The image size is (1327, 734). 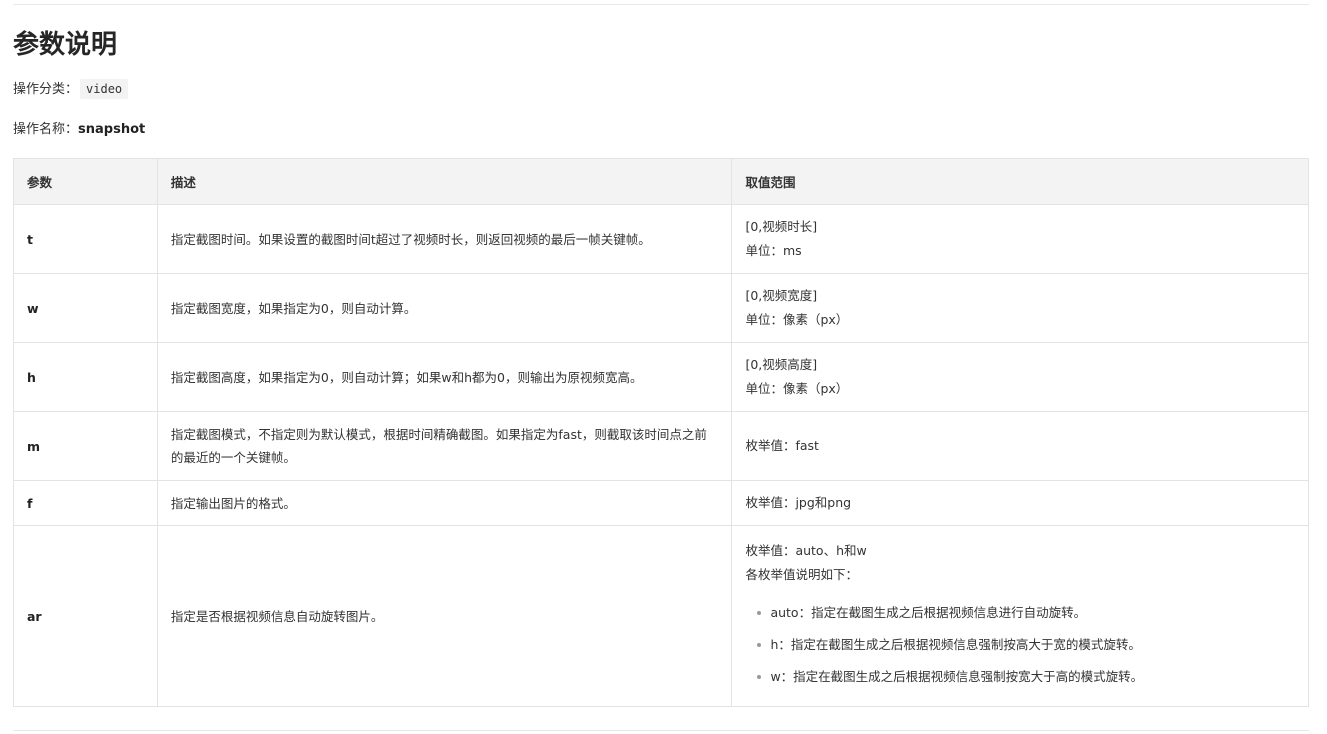 I want to click on range-cell: 枚举值：fast, so click(x=1020, y=446).